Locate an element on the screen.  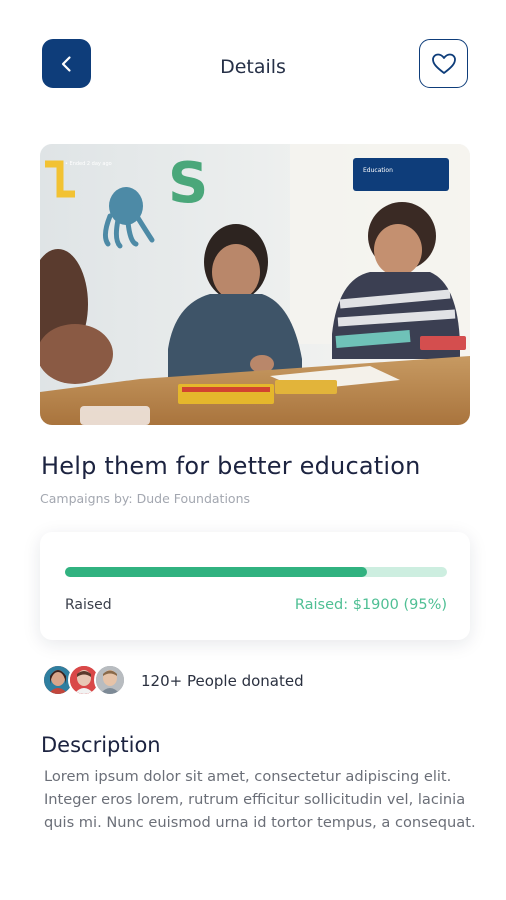
donors-row: 120+ People donated is located at coordinates (252, 681).